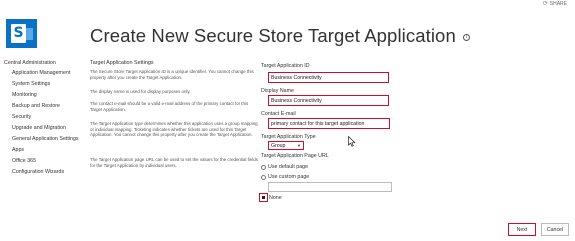  What do you see at coordinates (555, 229) in the screenshot?
I see `cancel-button: Cancel` at bounding box center [555, 229].